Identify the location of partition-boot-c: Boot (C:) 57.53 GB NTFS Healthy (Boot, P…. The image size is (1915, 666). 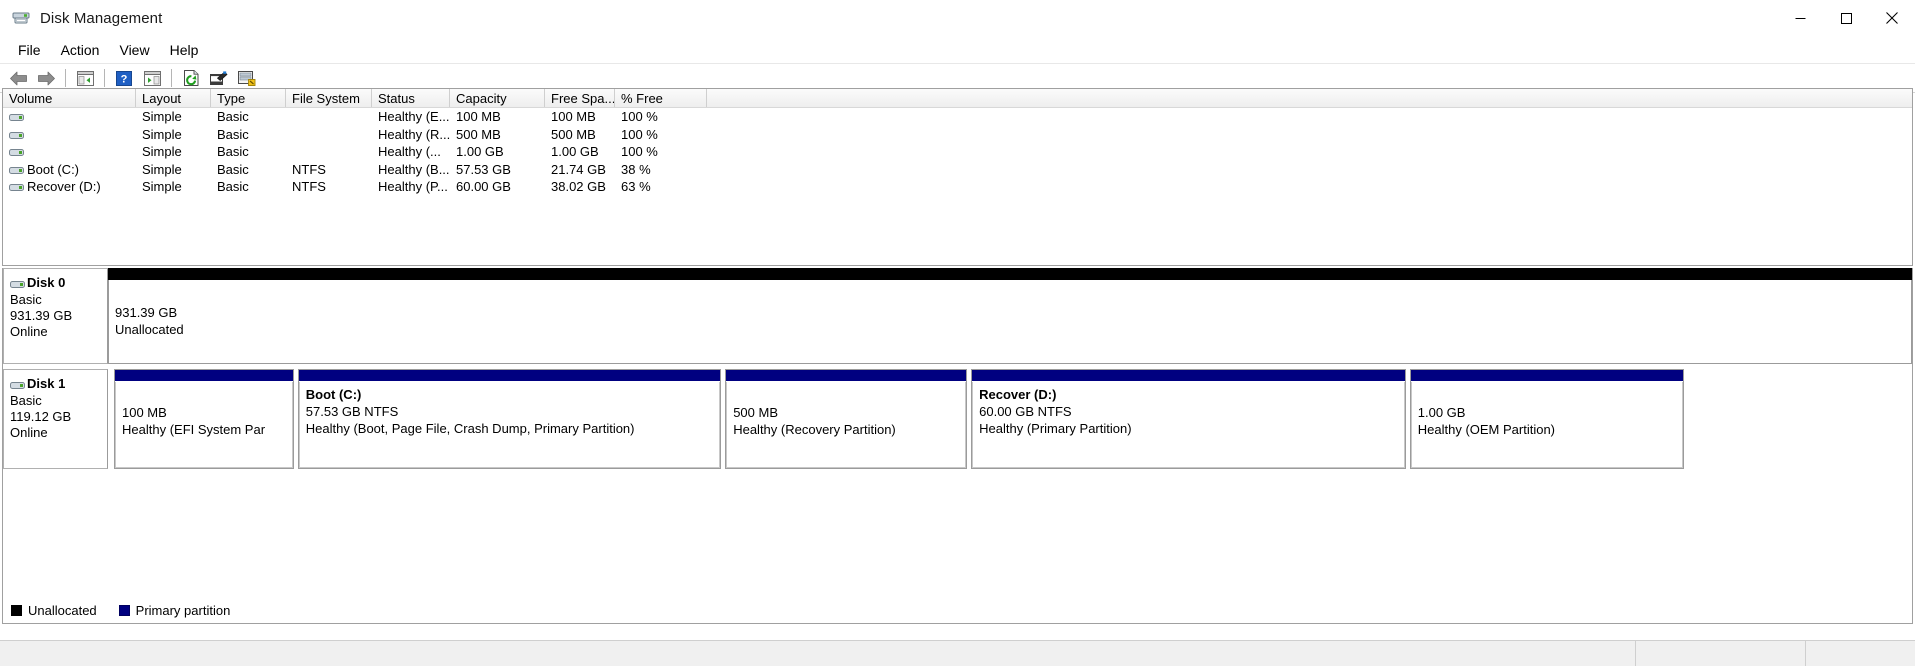
(509, 419).